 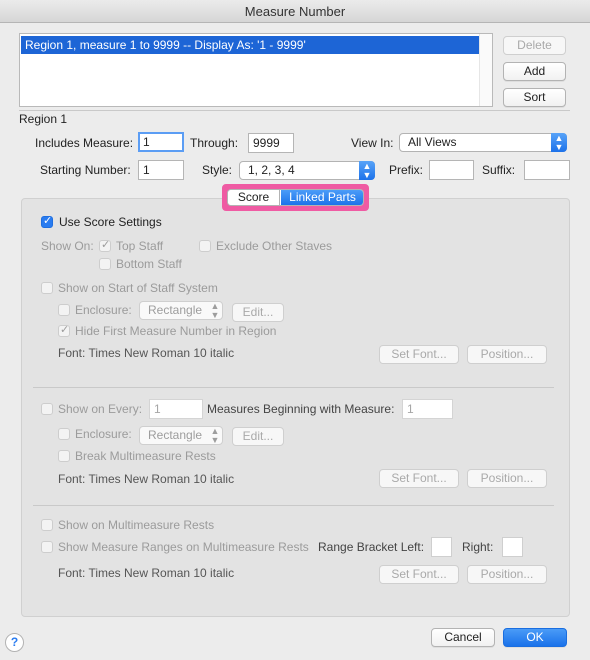 What do you see at coordinates (85, 170) in the screenshot?
I see `starting-number-label: Starting Number:` at bounding box center [85, 170].